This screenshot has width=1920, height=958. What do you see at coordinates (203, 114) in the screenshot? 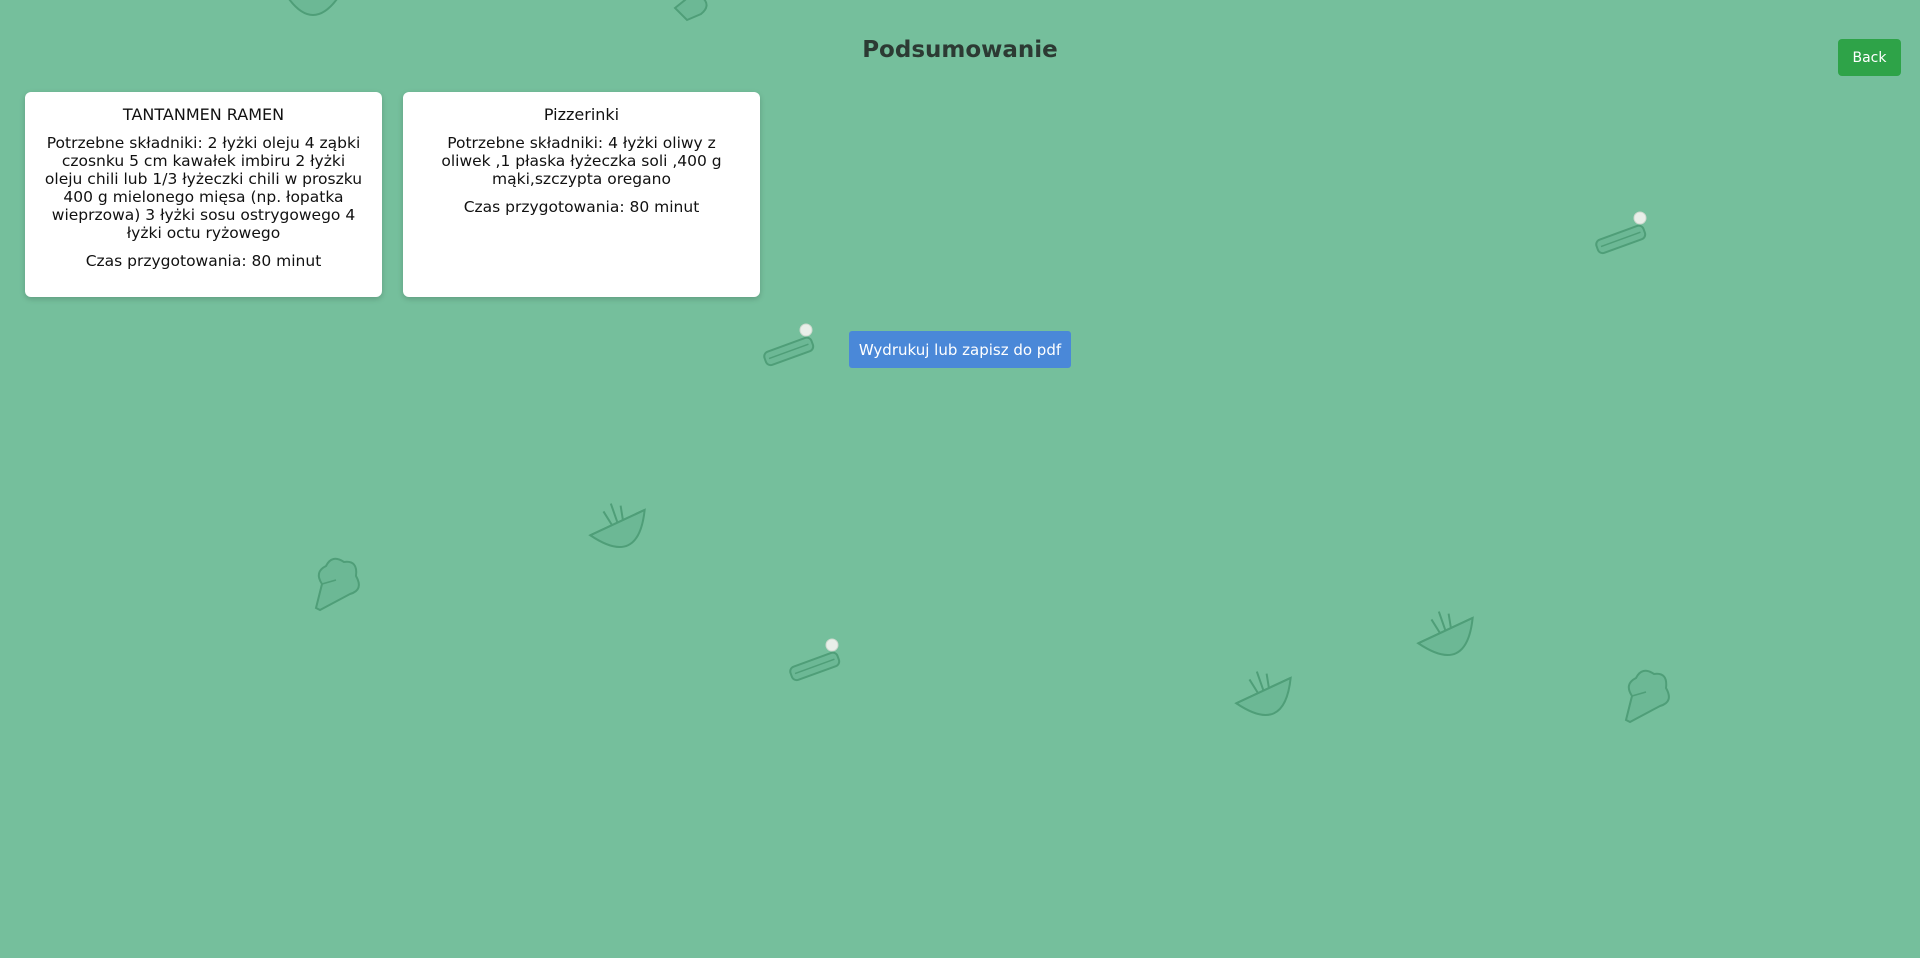
I see `recipe-title: TANTANMEN RAMEN` at bounding box center [203, 114].